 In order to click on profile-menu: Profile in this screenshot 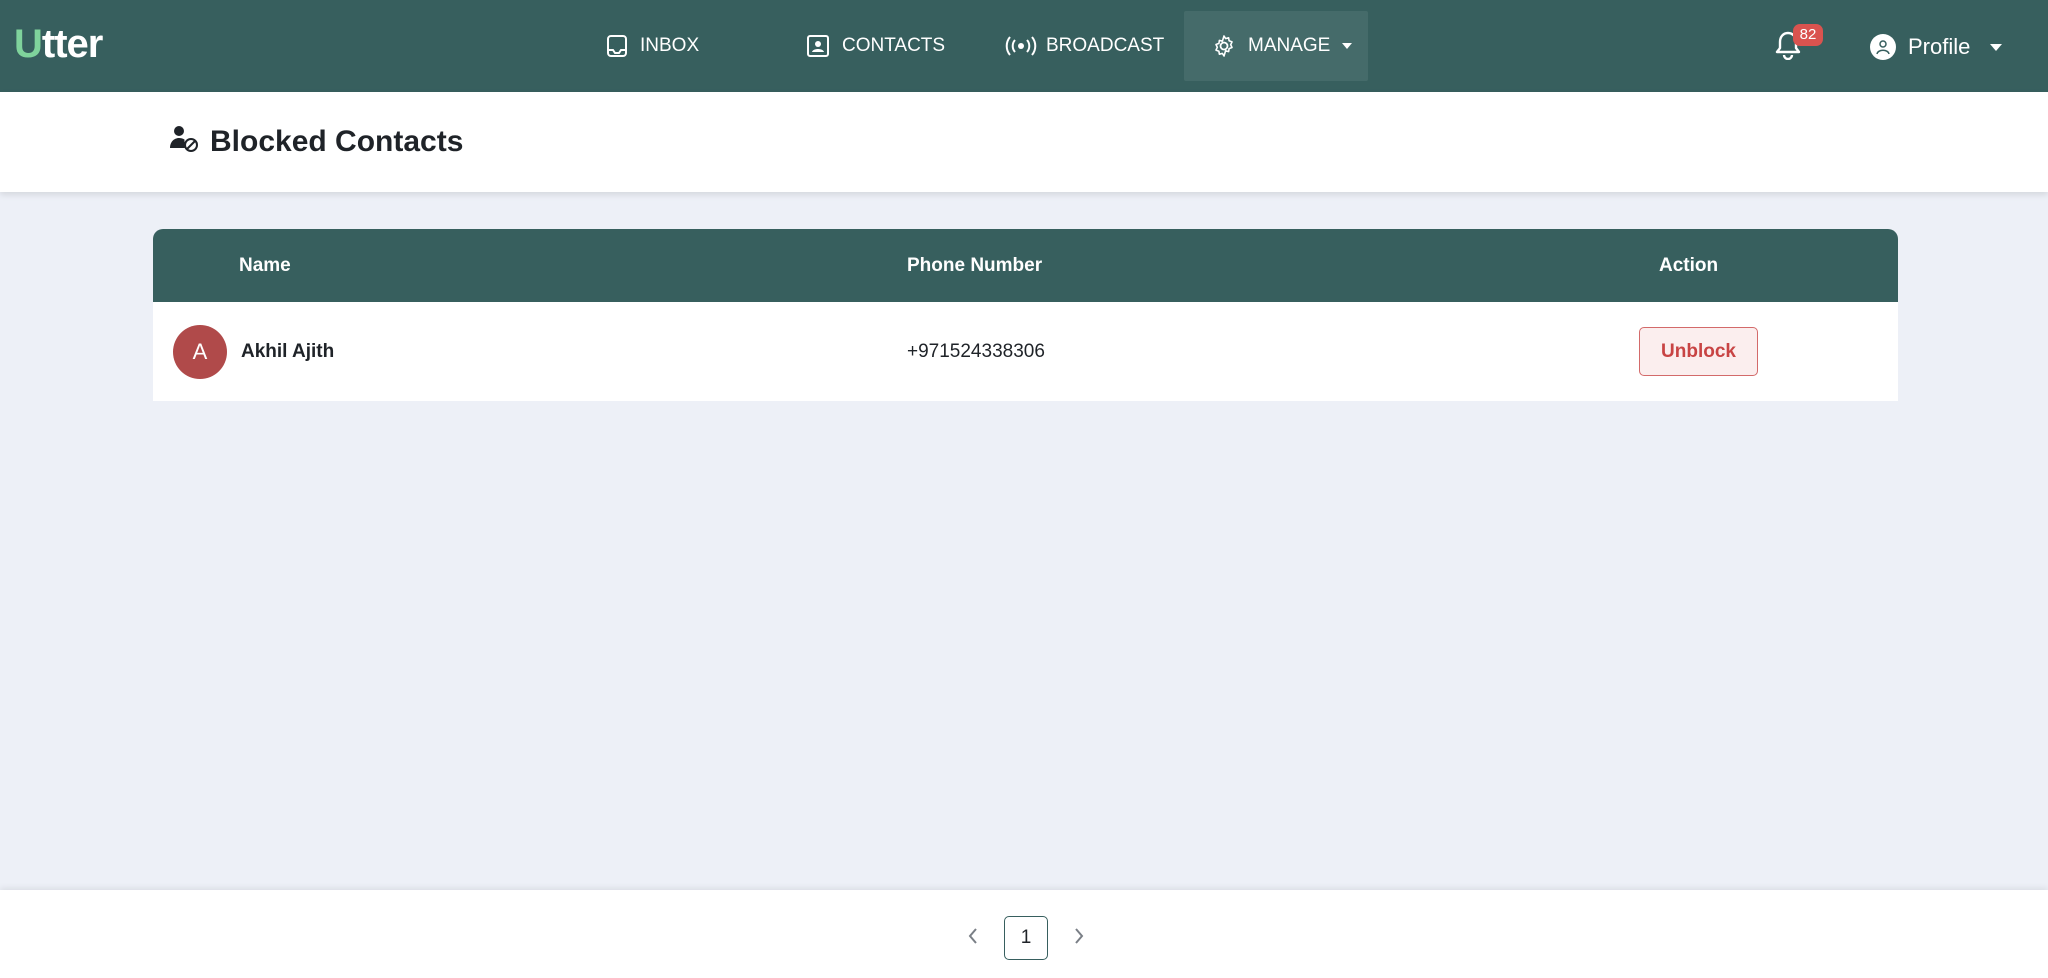, I will do `click(1936, 47)`.